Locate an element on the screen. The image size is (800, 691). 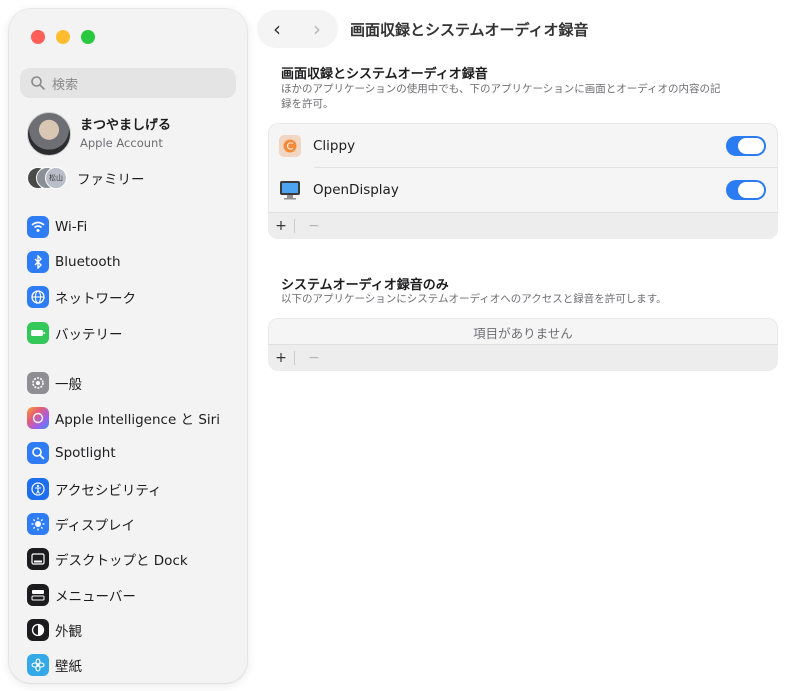
family-item: 松山 ファミリー is located at coordinates (86, 178).